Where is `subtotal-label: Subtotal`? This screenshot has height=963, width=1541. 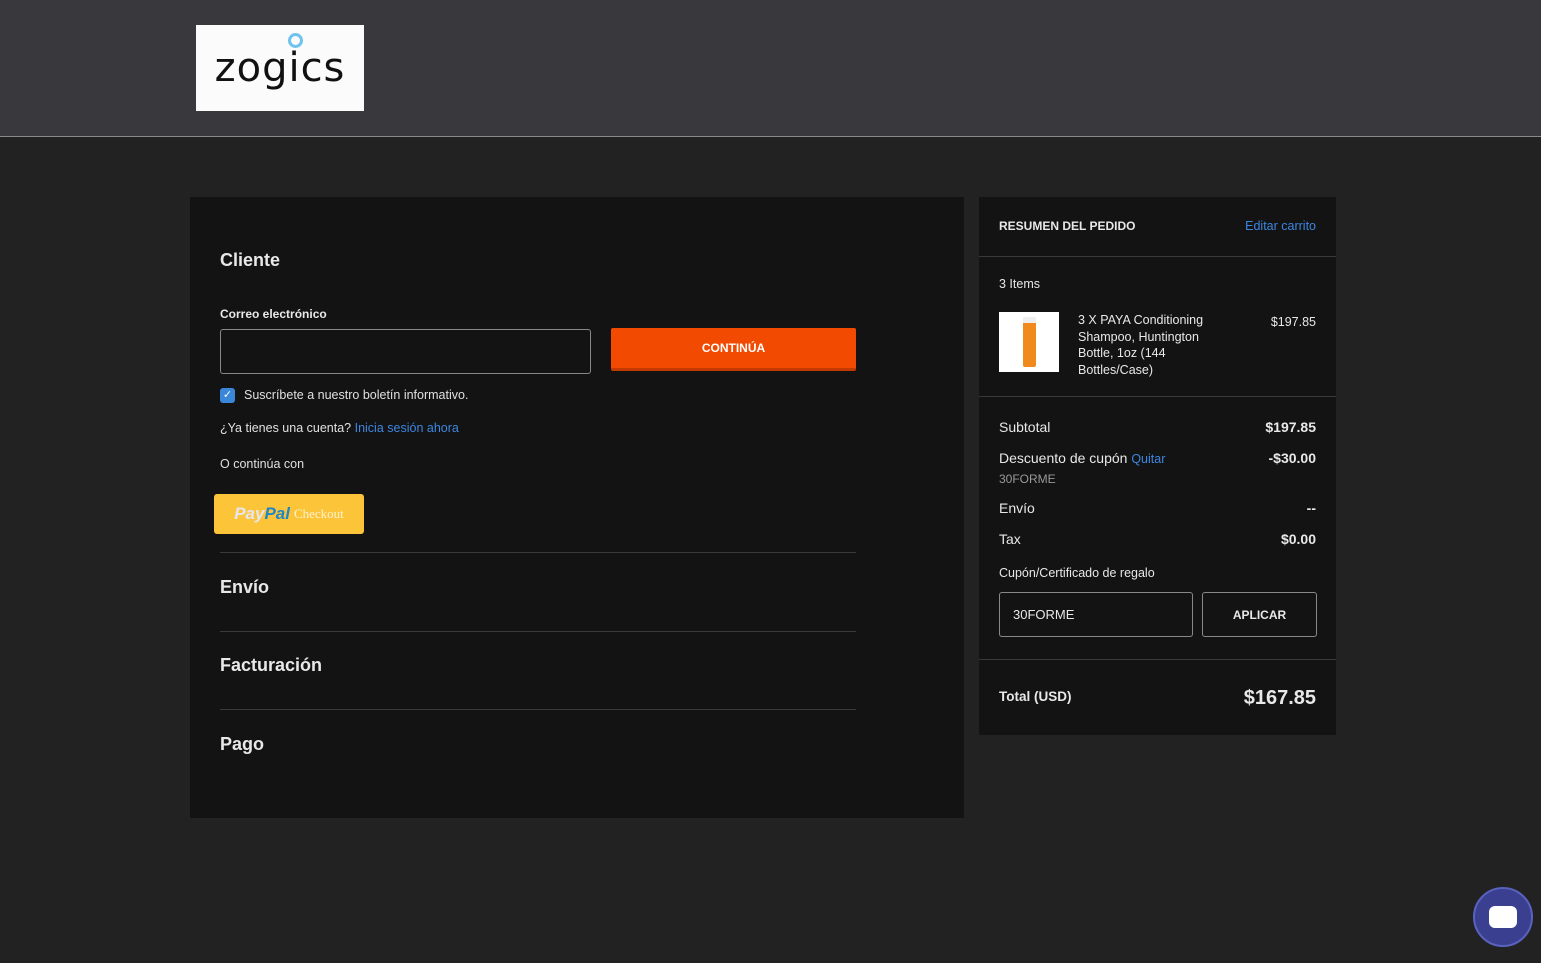
subtotal-label: Subtotal is located at coordinates (1025, 427).